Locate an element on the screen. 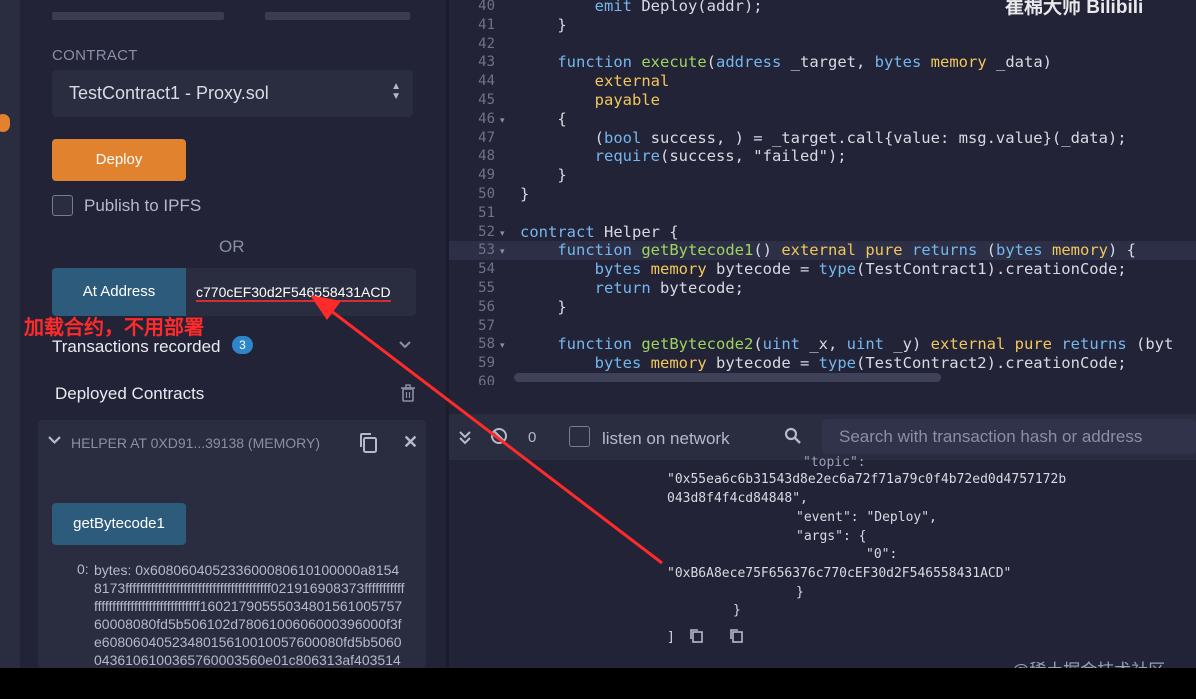 The width and height of the screenshot is (1196, 699). transaction-search-input: Search with transaction hash or address is located at coordinates (1009, 436).